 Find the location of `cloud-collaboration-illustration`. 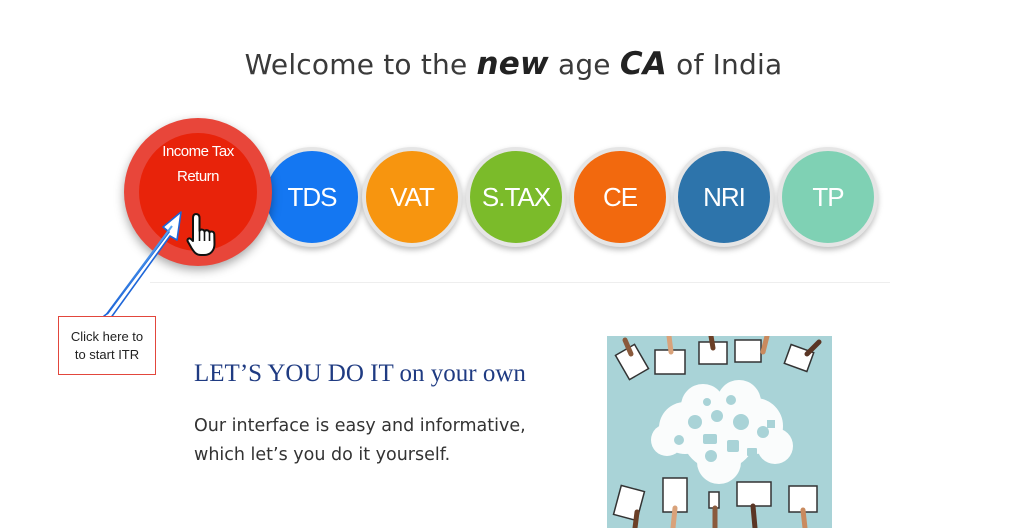

cloud-collaboration-illustration is located at coordinates (719, 432).